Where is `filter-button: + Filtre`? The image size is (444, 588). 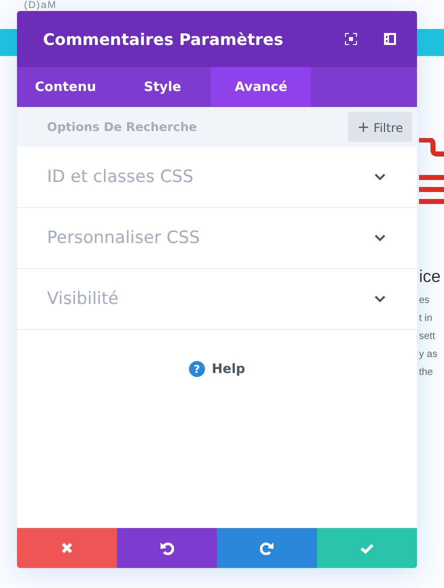
filter-button: + Filtre is located at coordinates (380, 127).